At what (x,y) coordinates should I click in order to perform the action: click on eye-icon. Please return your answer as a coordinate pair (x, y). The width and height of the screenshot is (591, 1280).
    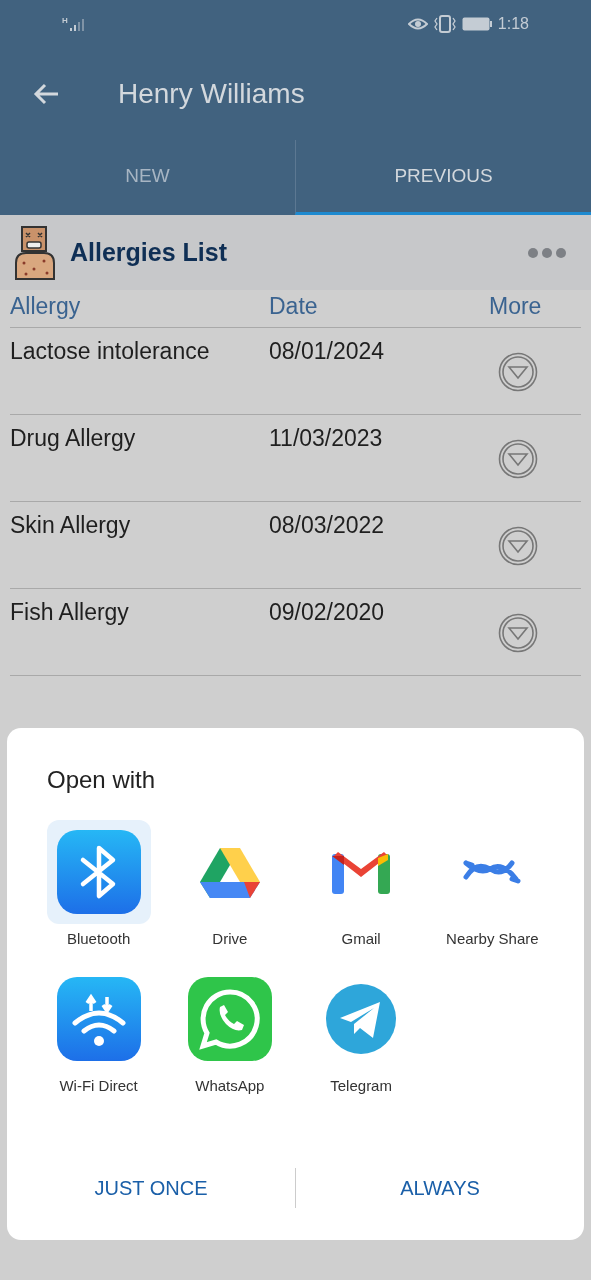
    Looking at the image, I should click on (417, 24).